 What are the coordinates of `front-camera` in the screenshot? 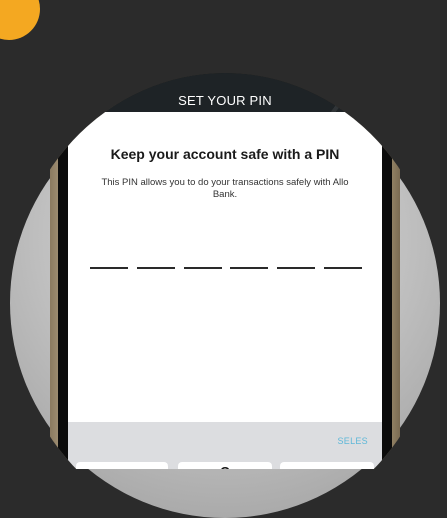 It's located at (259, 31).